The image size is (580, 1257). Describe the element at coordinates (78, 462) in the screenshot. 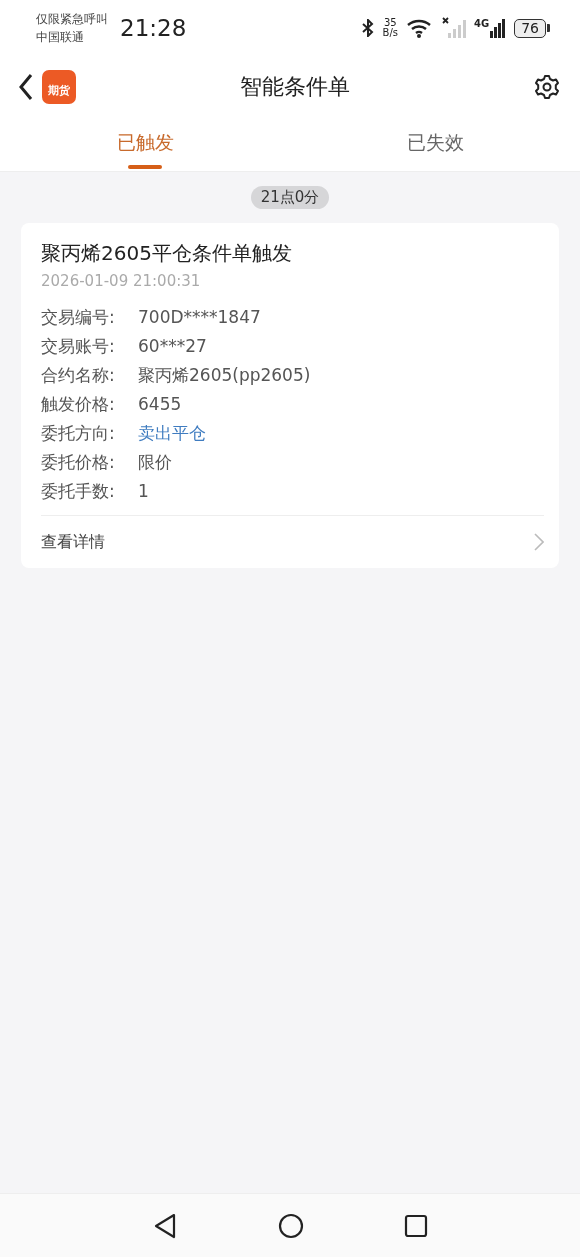

I see `field-label: 委托价格:` at that location.